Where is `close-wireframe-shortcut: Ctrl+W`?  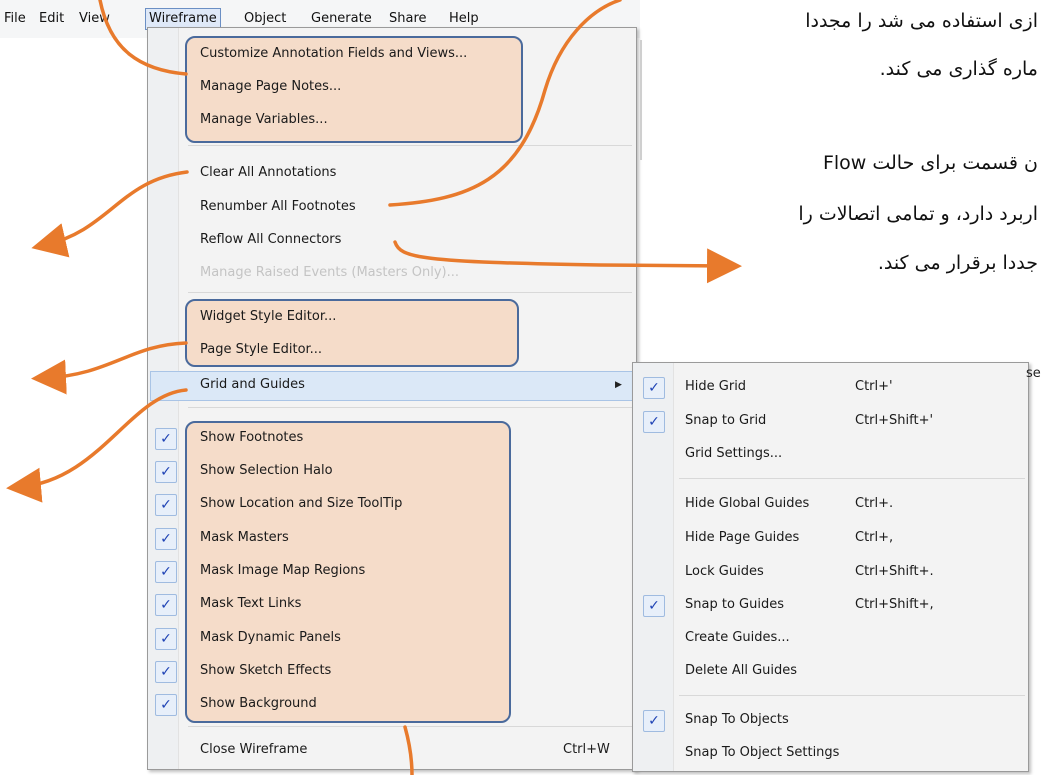
close-wireframe-shortcut: Ctrl+W is located at coordinates (586, 749).